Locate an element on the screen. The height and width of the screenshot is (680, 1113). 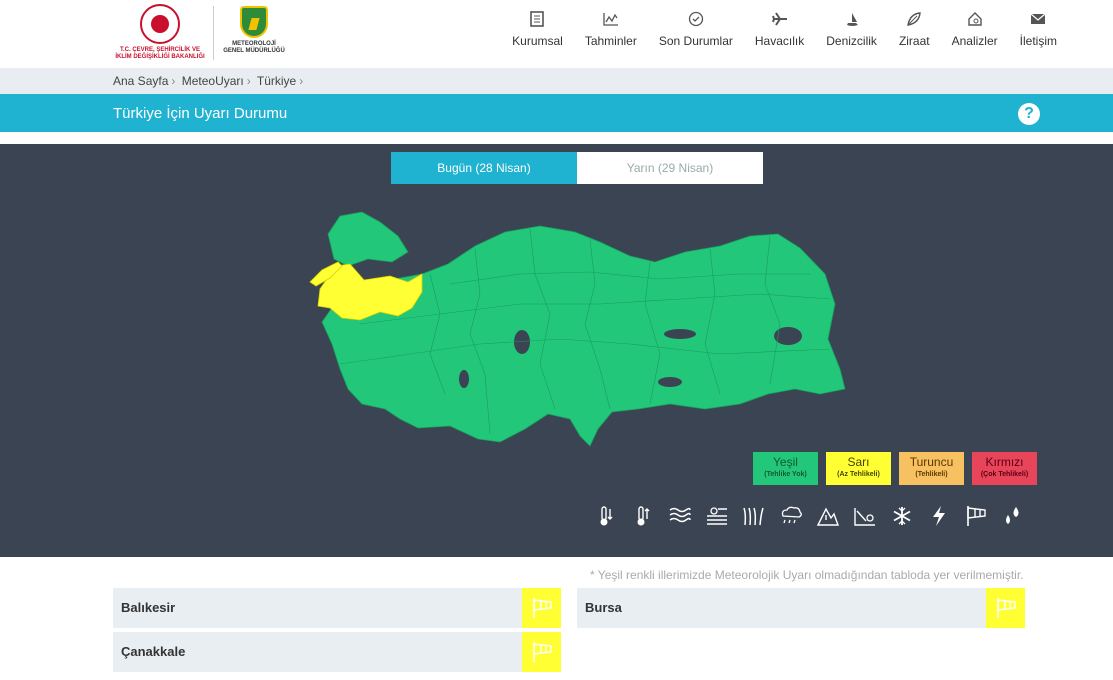
legend-name: Yeşil is located at coordinates (785, 462).